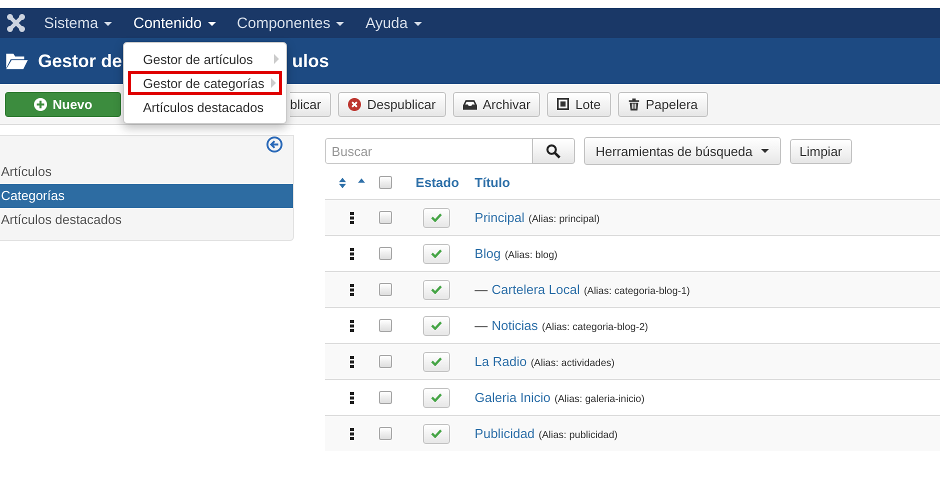  Describe the element at coordinates (436, 182) in the screenshot. I see `column-header: Estado` at that location.